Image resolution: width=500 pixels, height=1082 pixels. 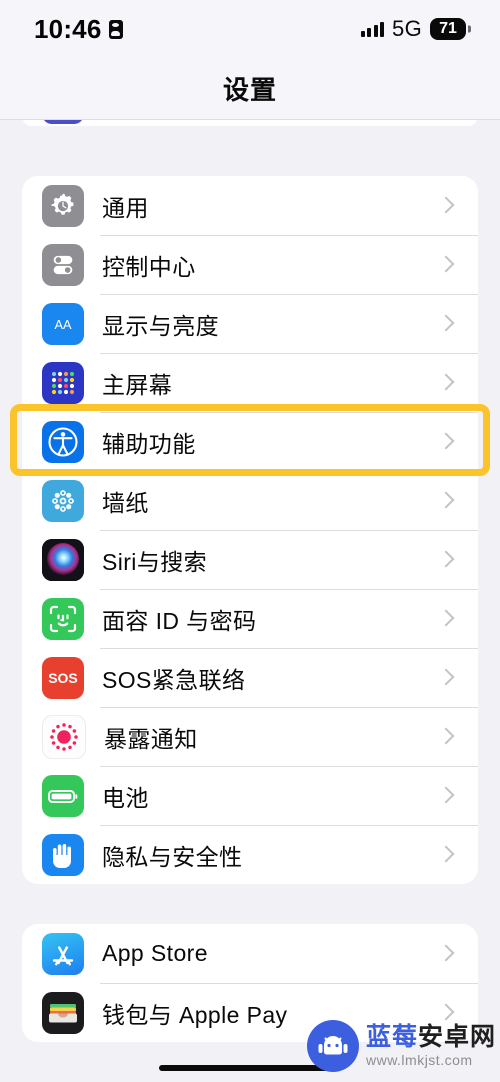 I want to click on settings-row-battery: 电池, so click(x=250, y=795).